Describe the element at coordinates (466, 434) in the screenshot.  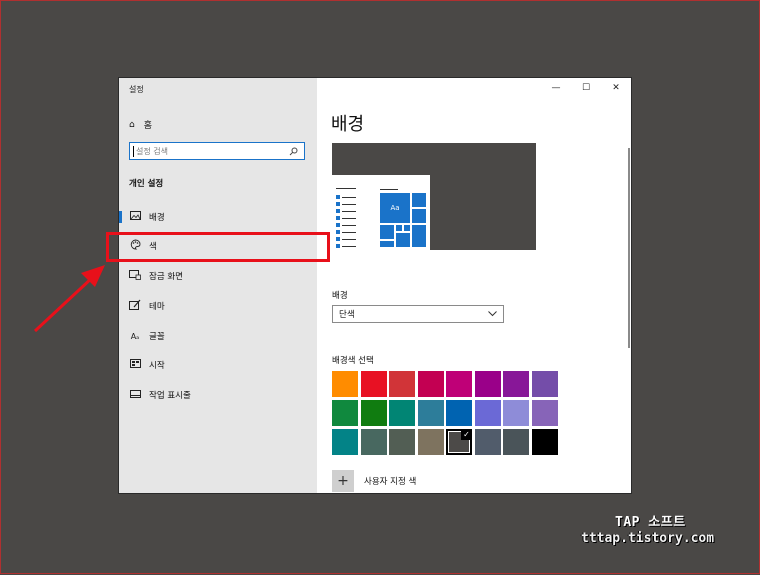
I see `checkmark-icon: ✓` at that location.